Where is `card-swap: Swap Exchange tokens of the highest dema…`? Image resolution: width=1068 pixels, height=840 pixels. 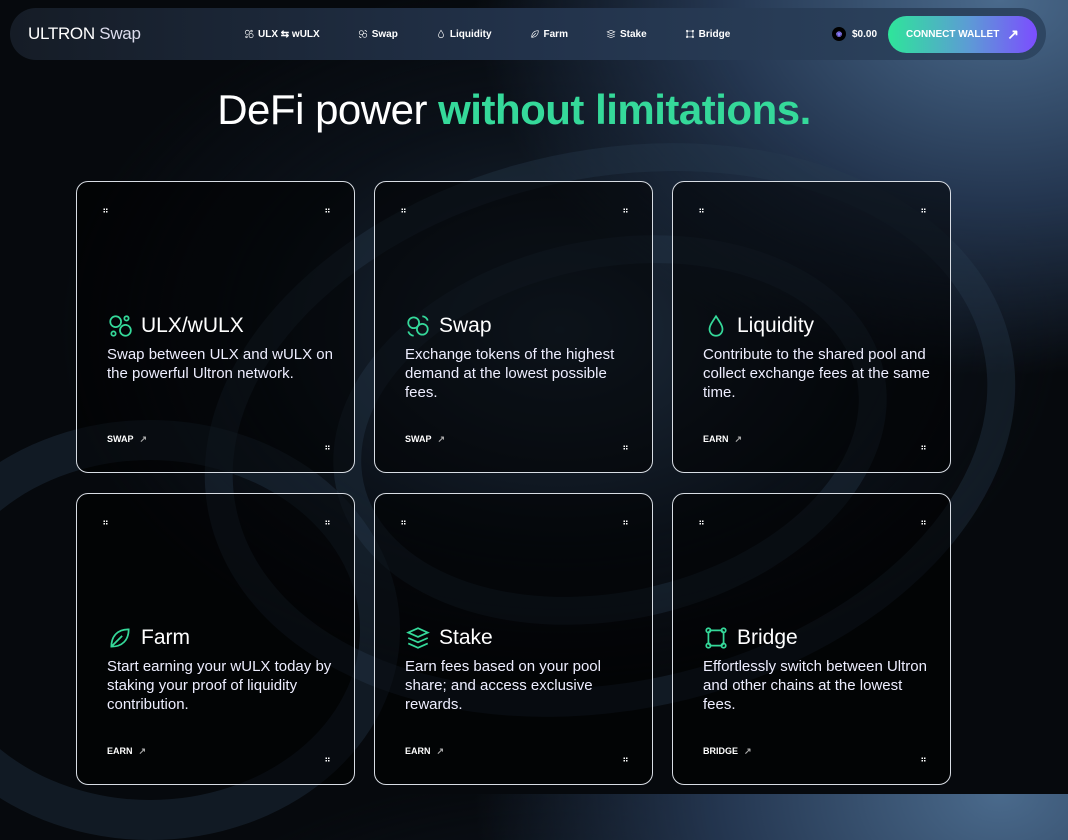 card-swap: Swap Exchange tokens of the highest dema… is located at coordinates (513, 327).